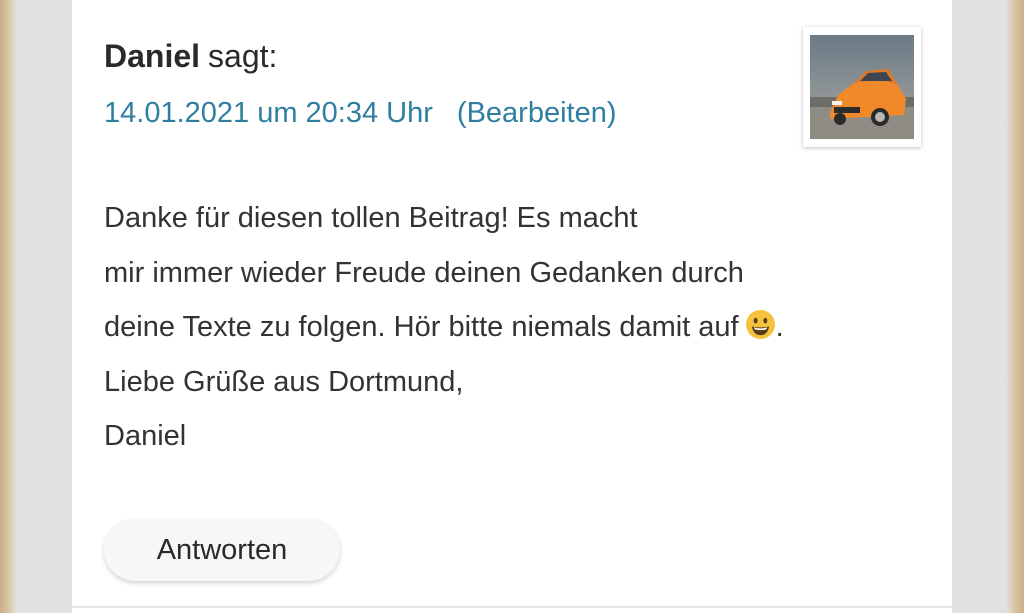 This screenshot has width=1024, height=613. I want to click on comment-date-link: 14.01.2021 um 20:34 Uhr, so click(268, 113).